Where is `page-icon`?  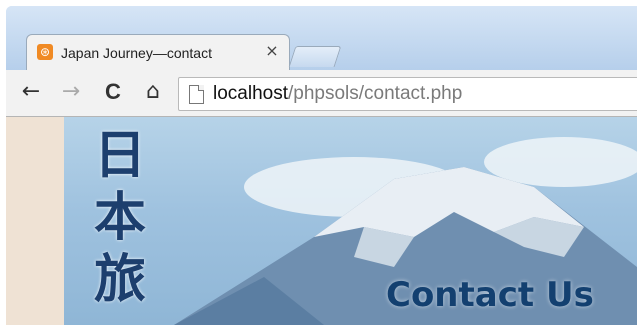 page-icon is located at coordinates (196, 94).